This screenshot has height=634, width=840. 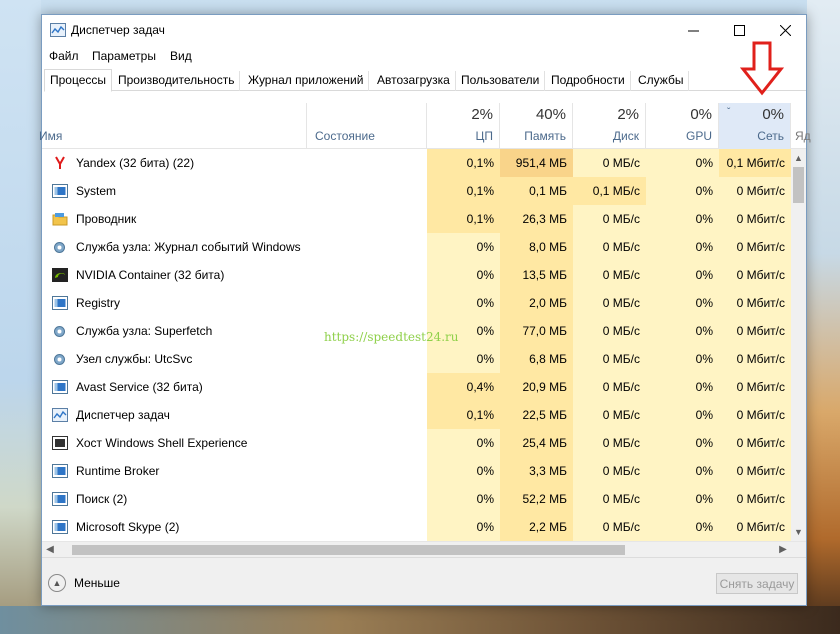 What do you see at coordinates (59, 219) in the screenshot?
I see `folder-icon` at bounding box center [59, 219].